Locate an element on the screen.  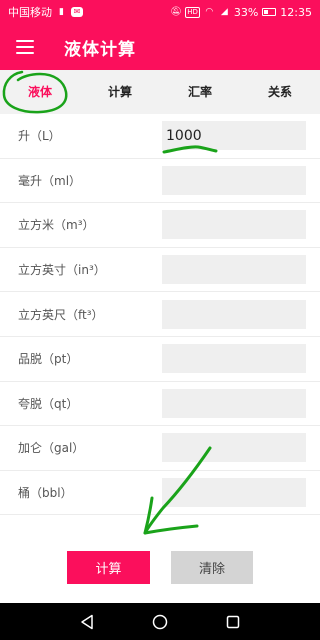
hamburger-icon is located at coordinates (25, 47).